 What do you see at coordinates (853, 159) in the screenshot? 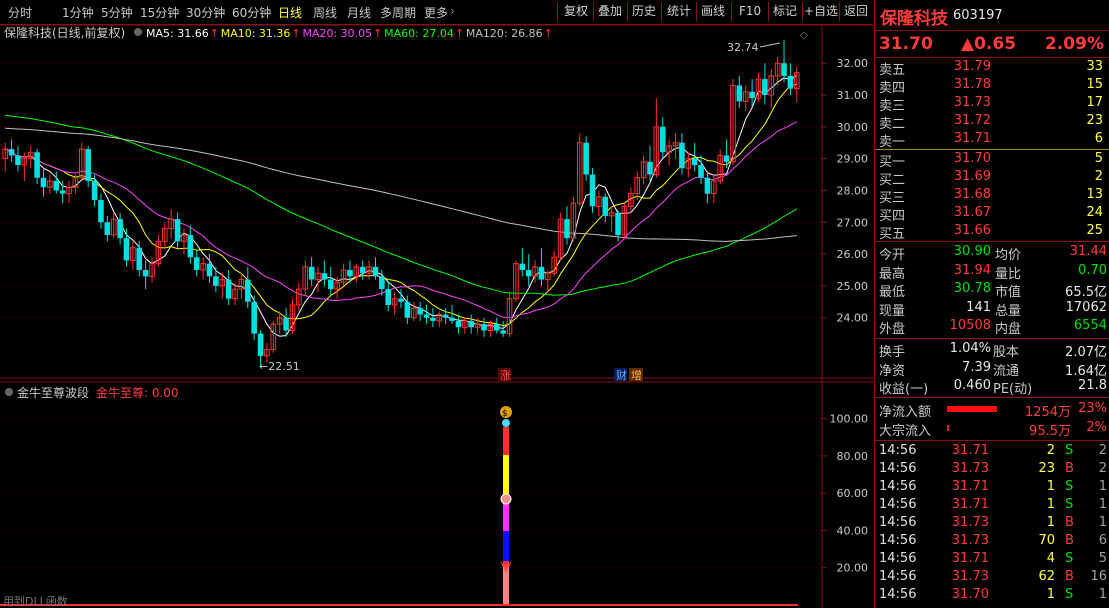
I see `y-tick-label: 29.00` at bounding box center [853, 159].